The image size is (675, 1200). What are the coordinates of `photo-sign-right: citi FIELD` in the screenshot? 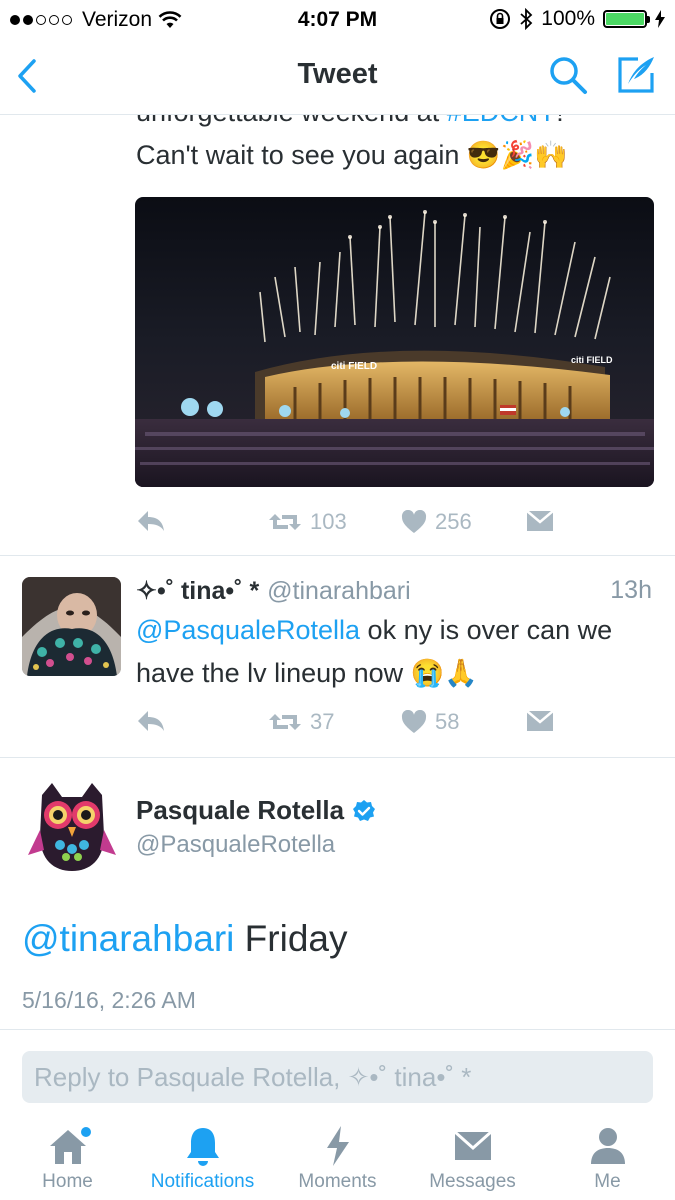 It's located at (592, 360).